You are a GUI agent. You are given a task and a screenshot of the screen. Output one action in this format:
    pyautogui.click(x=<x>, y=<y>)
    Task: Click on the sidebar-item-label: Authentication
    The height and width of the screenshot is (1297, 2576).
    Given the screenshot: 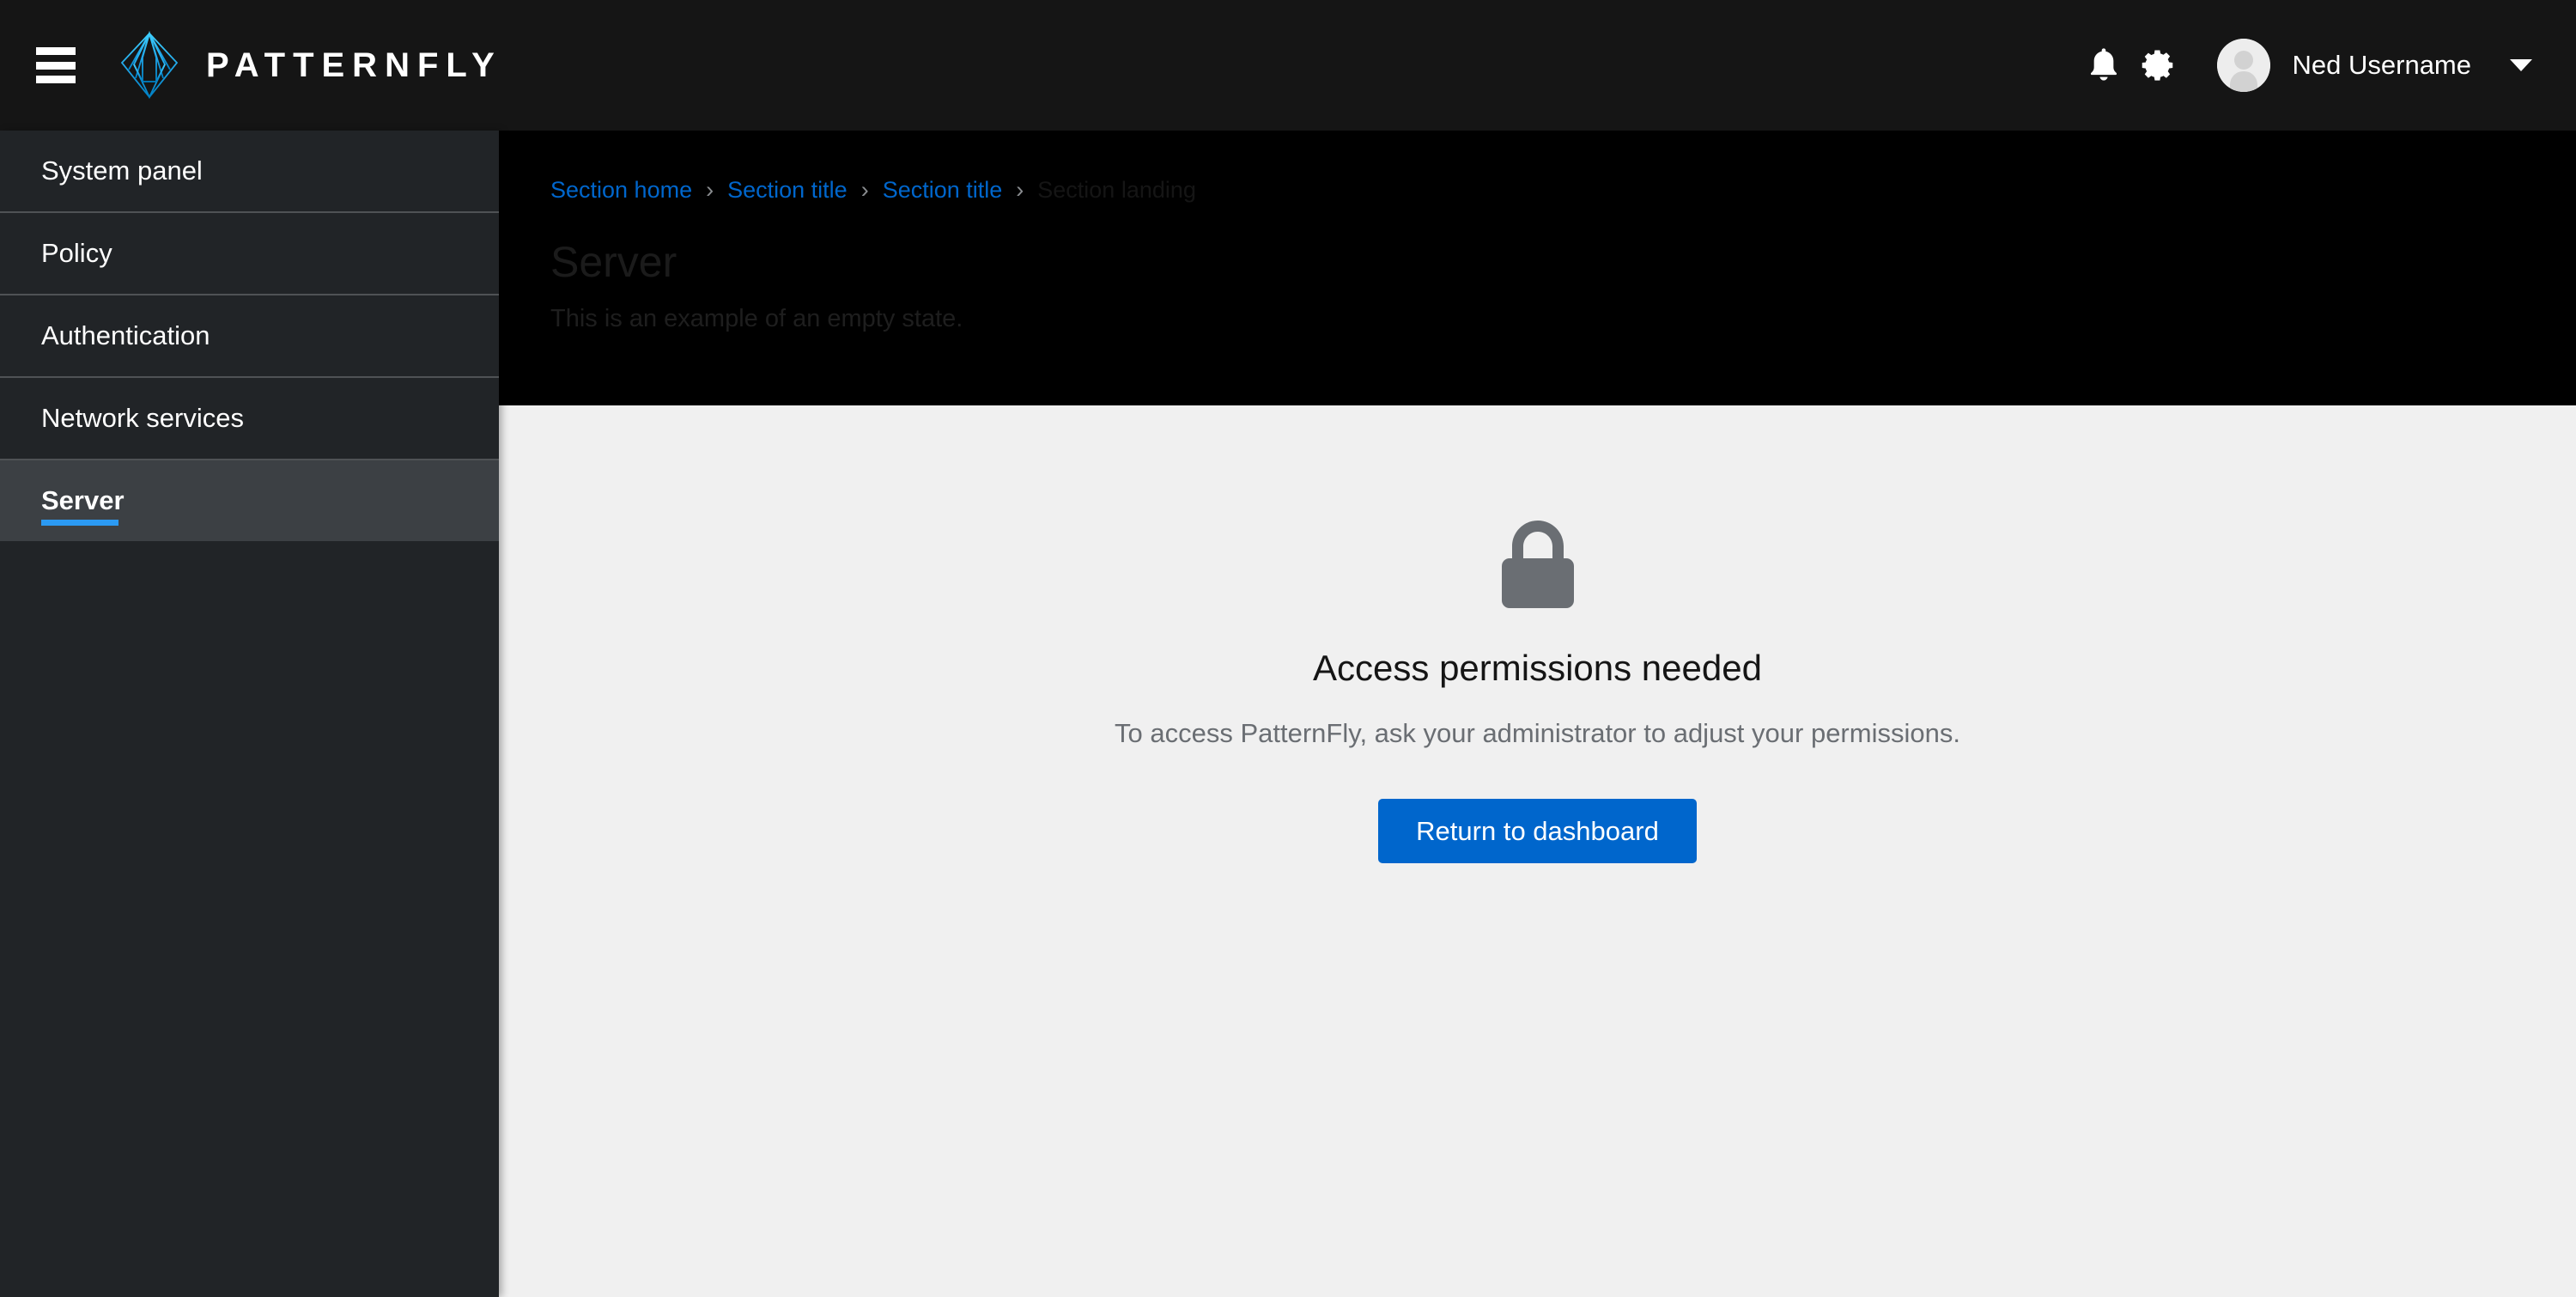 What is the action you would take?
    pyautogui.click(x=126, y=335)
    